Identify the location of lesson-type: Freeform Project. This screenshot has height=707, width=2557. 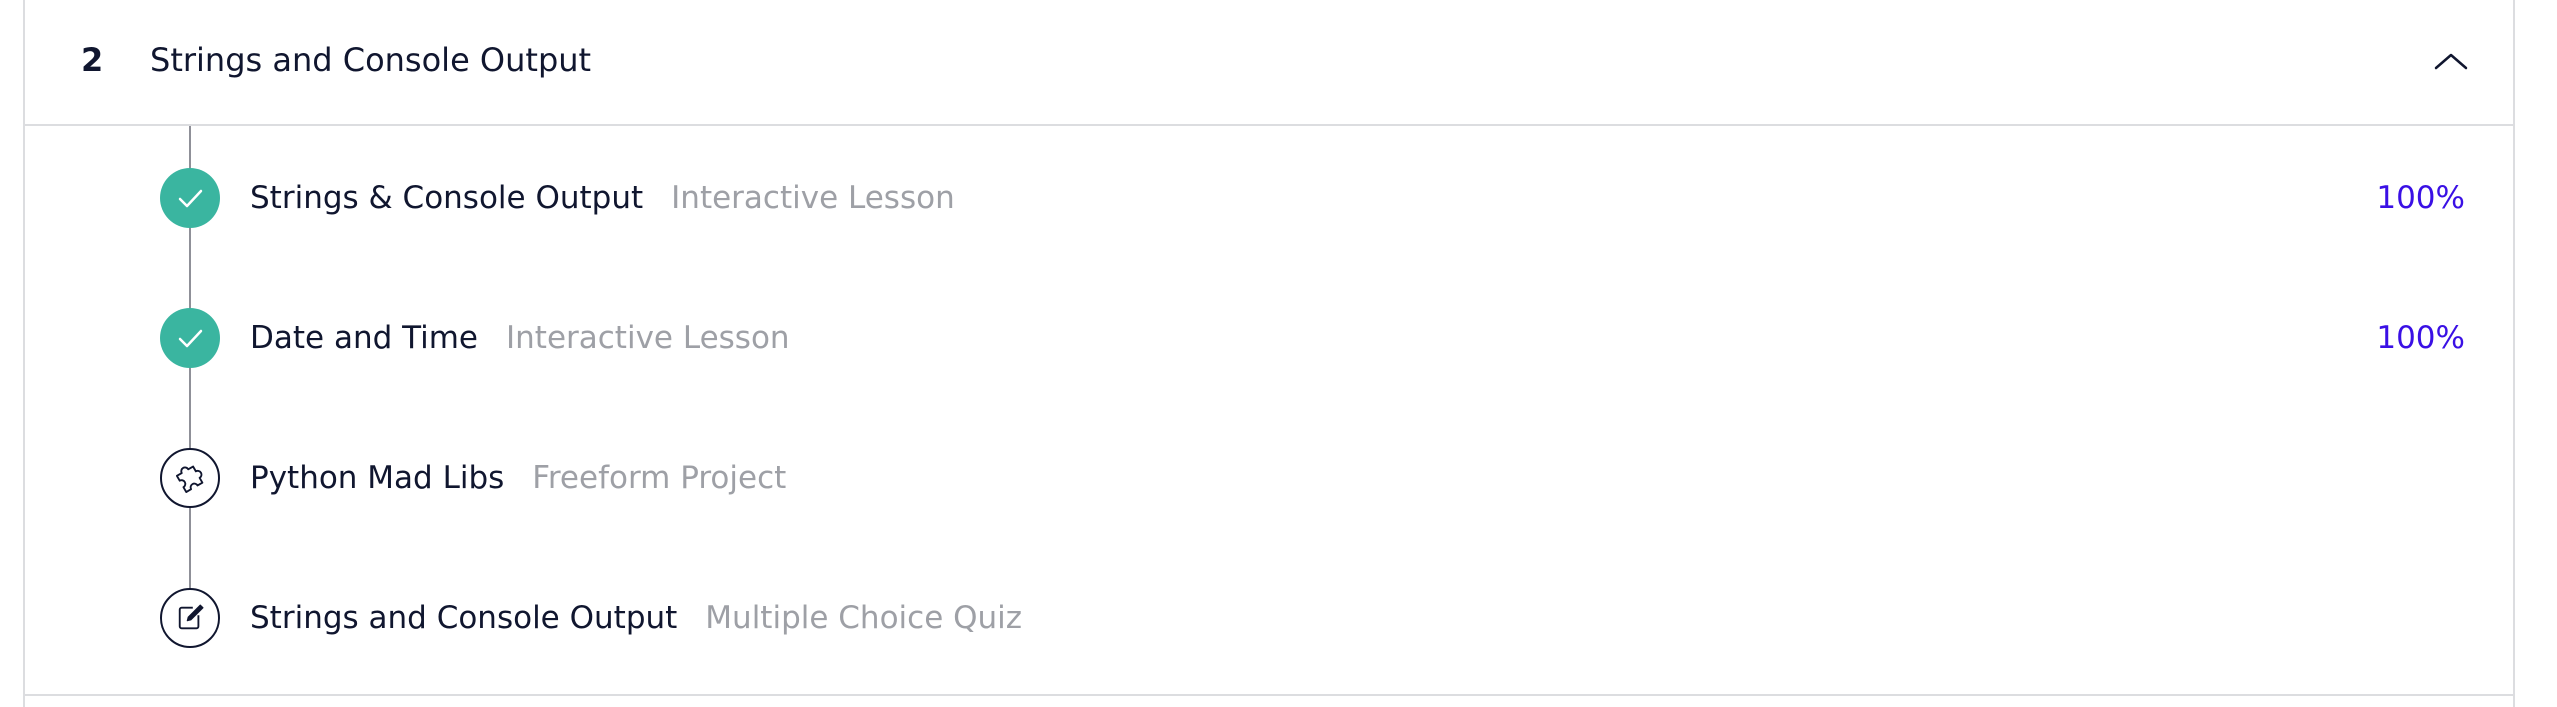
(659, 478).